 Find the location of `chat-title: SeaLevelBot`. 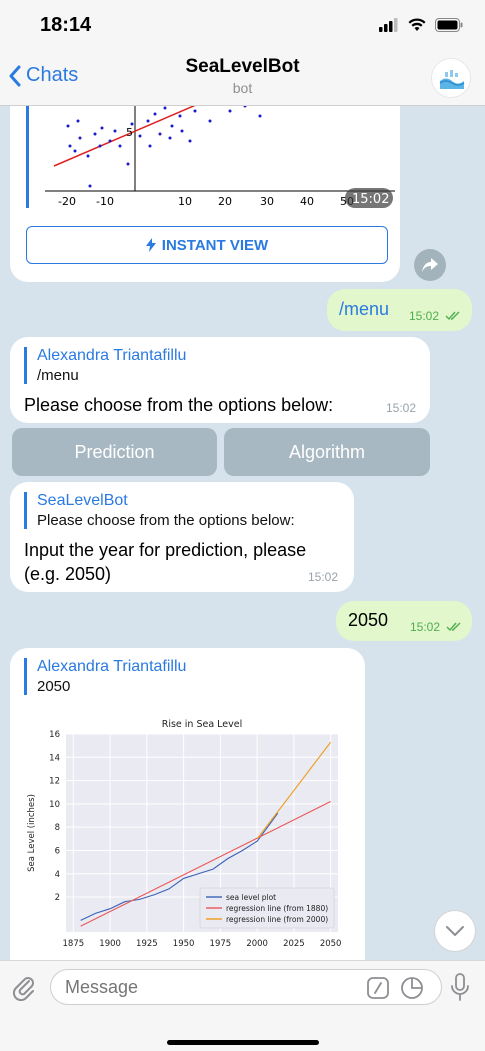

chat-title: SeaLevelBot is located at coordinates (242, 67).